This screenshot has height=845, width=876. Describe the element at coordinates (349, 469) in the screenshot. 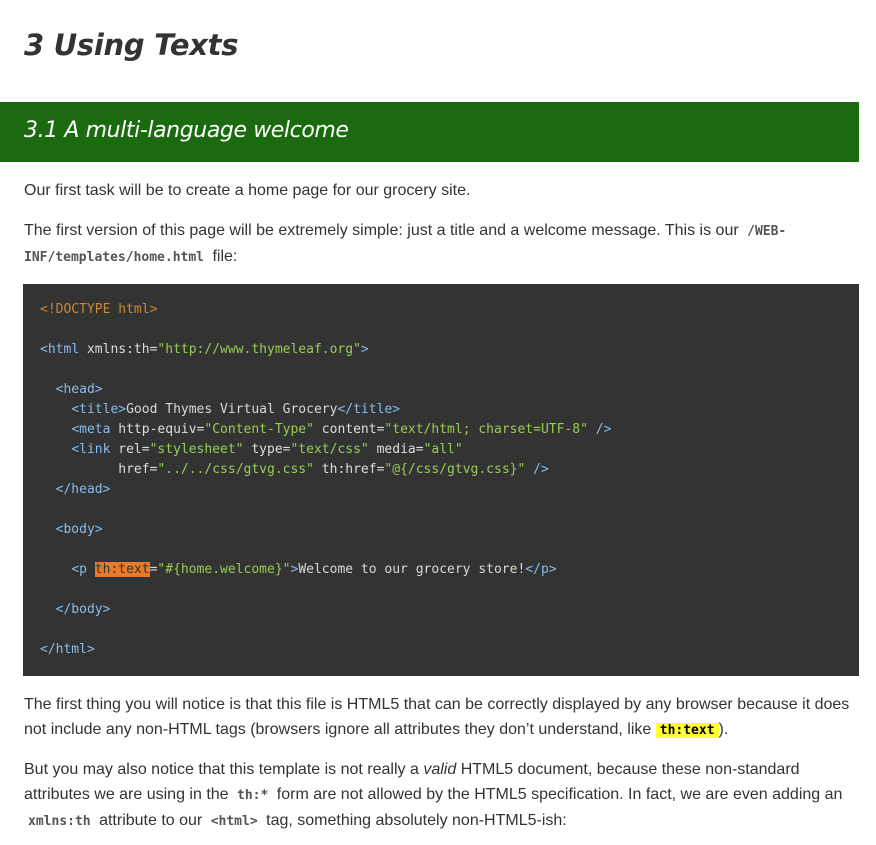

I see `code-attr: th:href` at that location.